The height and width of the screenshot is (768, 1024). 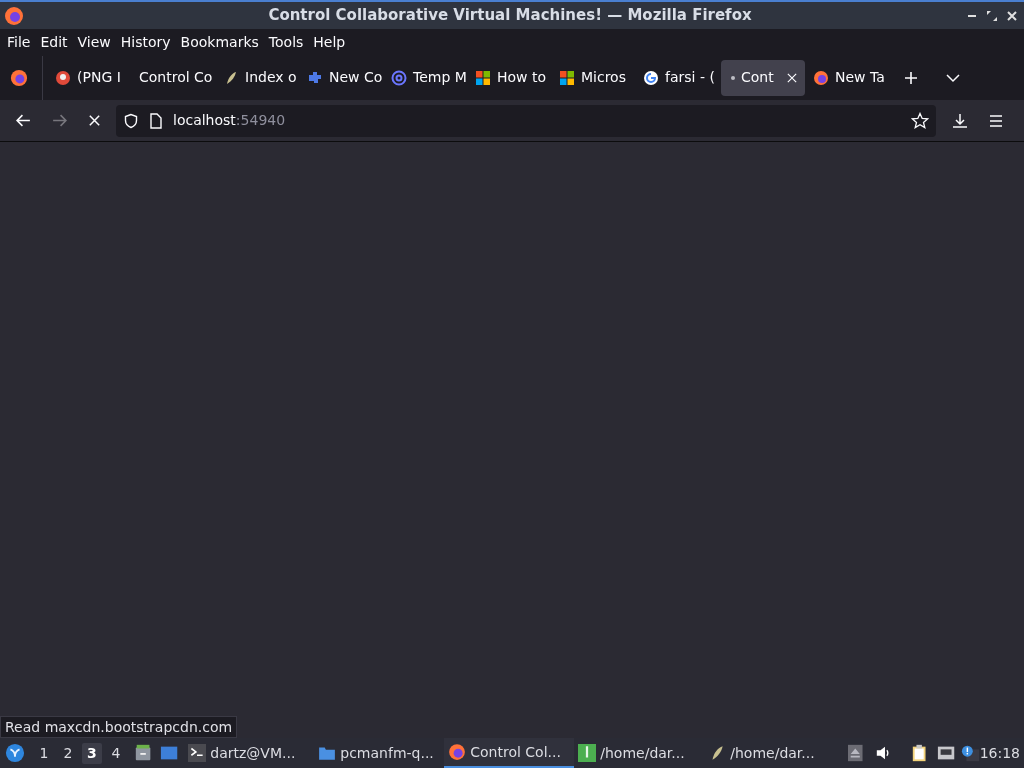 What do you see at coordinates (920, 120) in the screenshot?
I see `star-icon` at bounding box center [920, 120].